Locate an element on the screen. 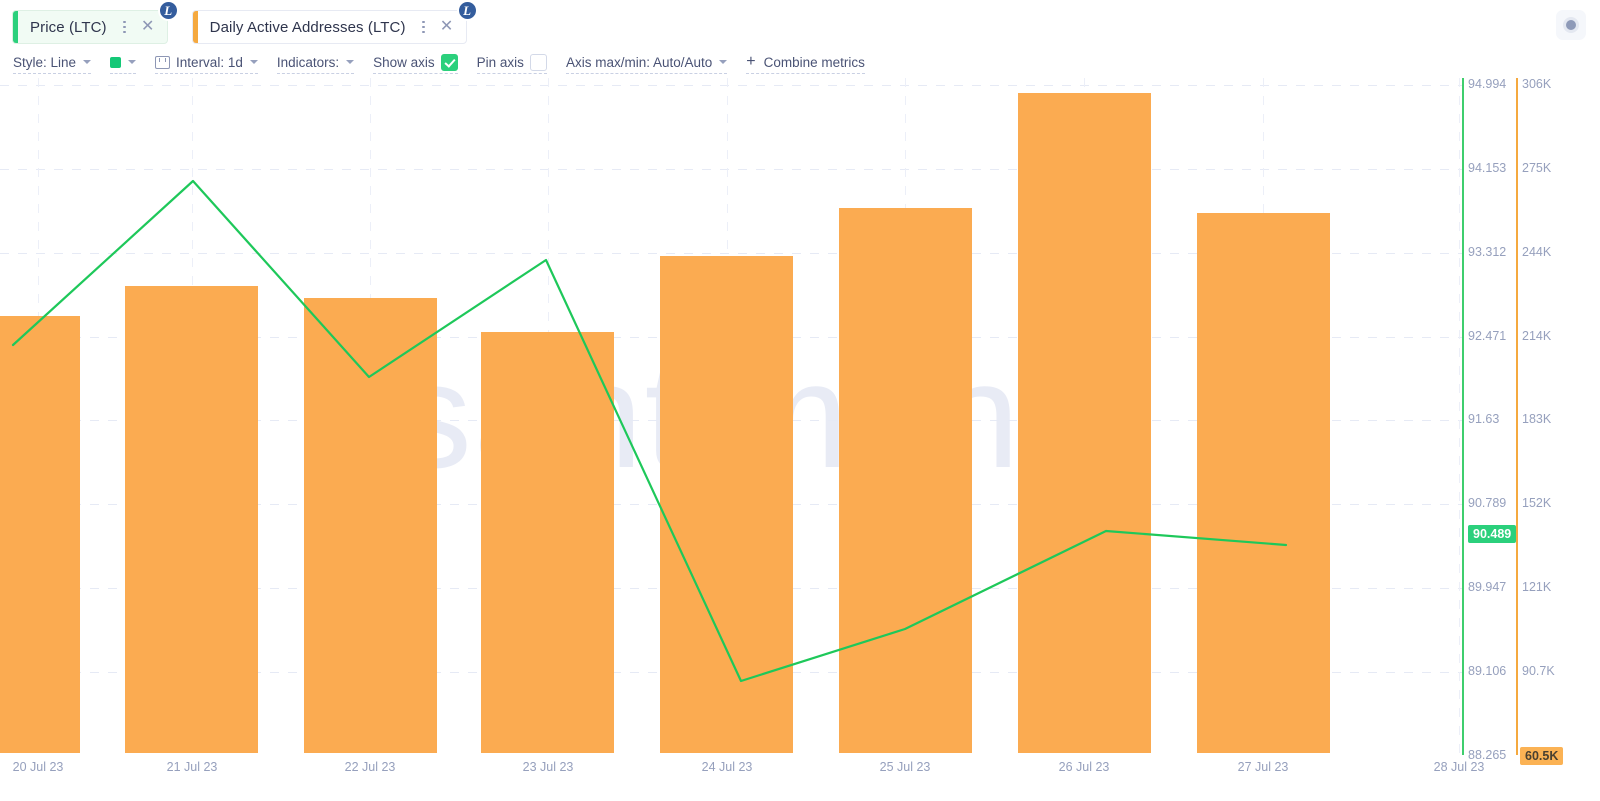 Image resolution: width=1600 pixels, height=801 pixels. x-axis-tick-label: 26 Jul 23 is located at coordinates (1084, 767).